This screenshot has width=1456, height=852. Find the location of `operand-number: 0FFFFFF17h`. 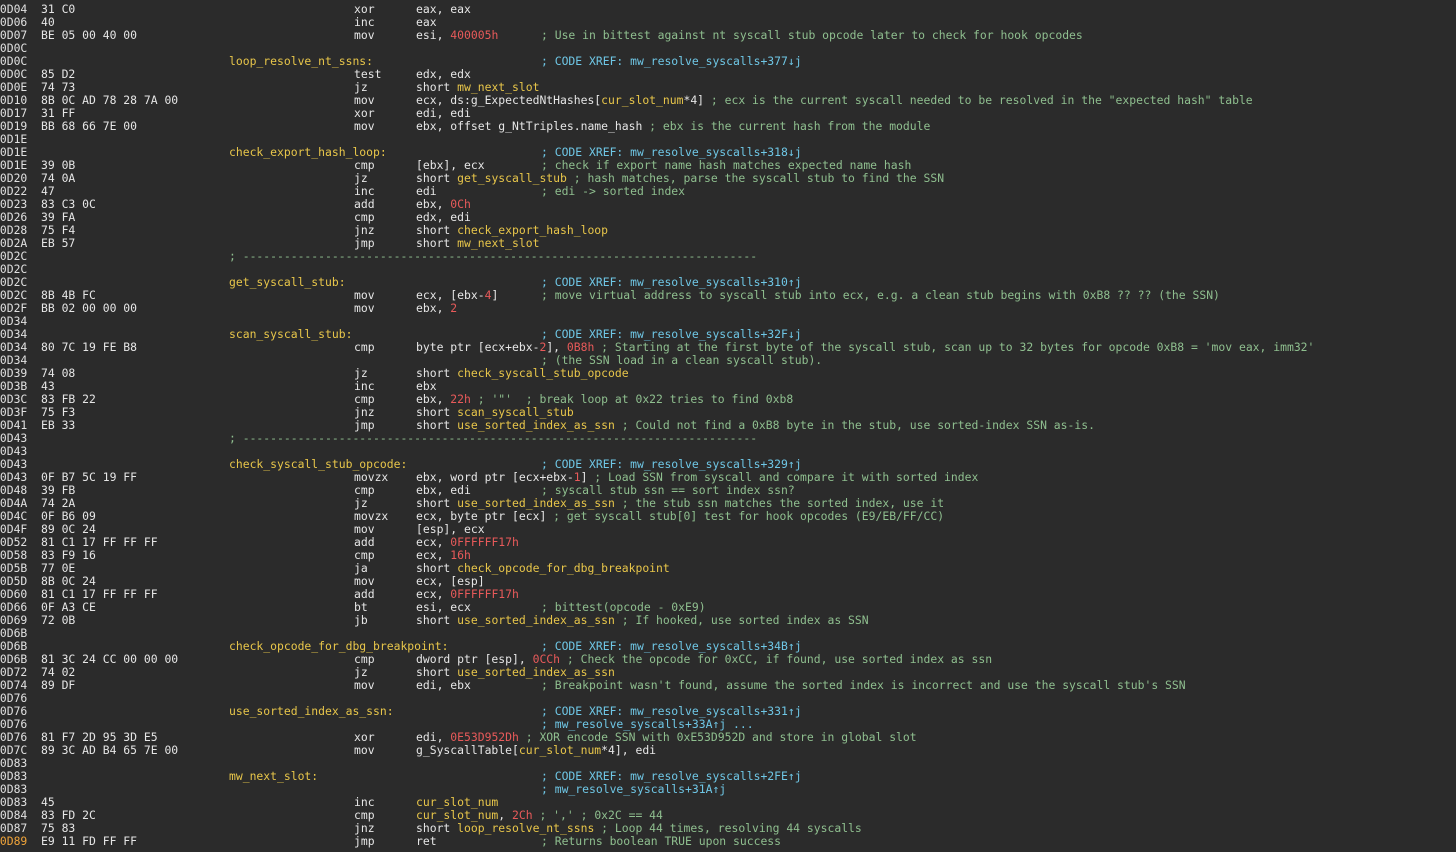

operand-number: 0FFFFFF17h is located at coordinates (484, 542).